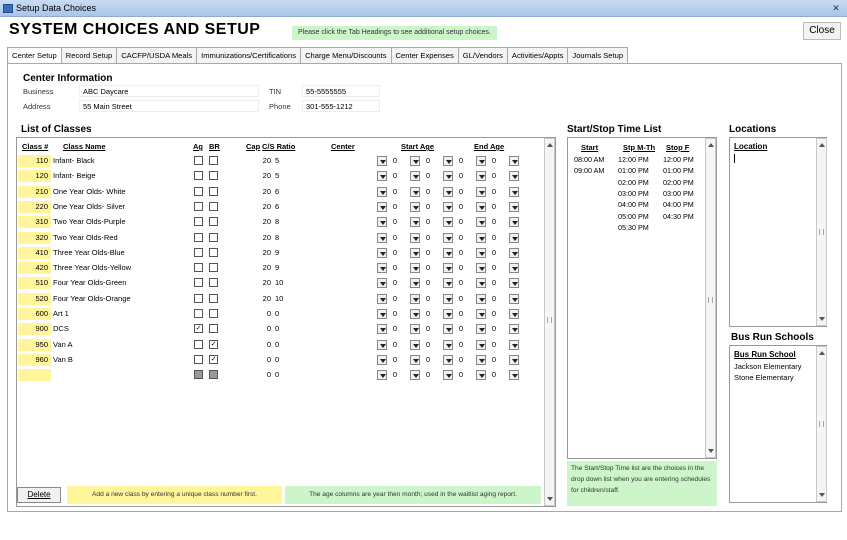  Describe the element at coordinates (822, 145) in the screenshot. I see `scroll-up-icon` at that location.